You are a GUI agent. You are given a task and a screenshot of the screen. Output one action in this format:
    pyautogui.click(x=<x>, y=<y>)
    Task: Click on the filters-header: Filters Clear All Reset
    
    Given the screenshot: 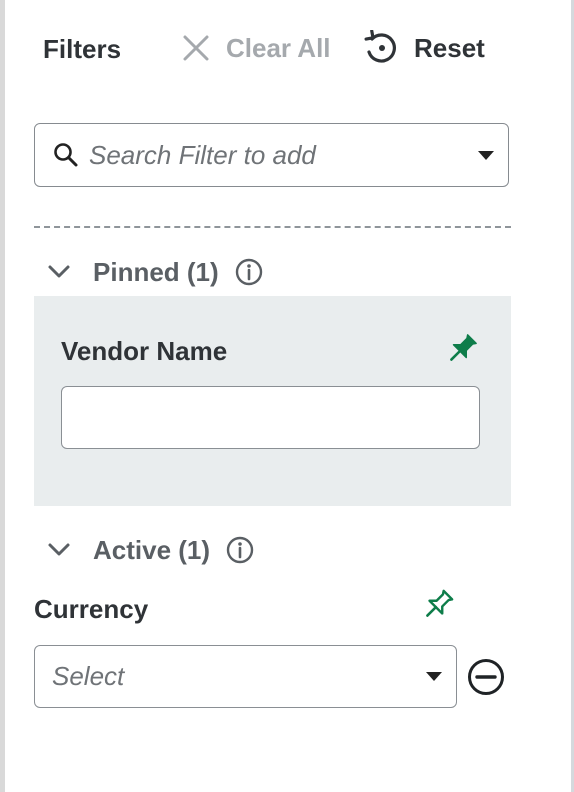 What is the action you would take?
    pyautogui.click(x=280, y=48)
    